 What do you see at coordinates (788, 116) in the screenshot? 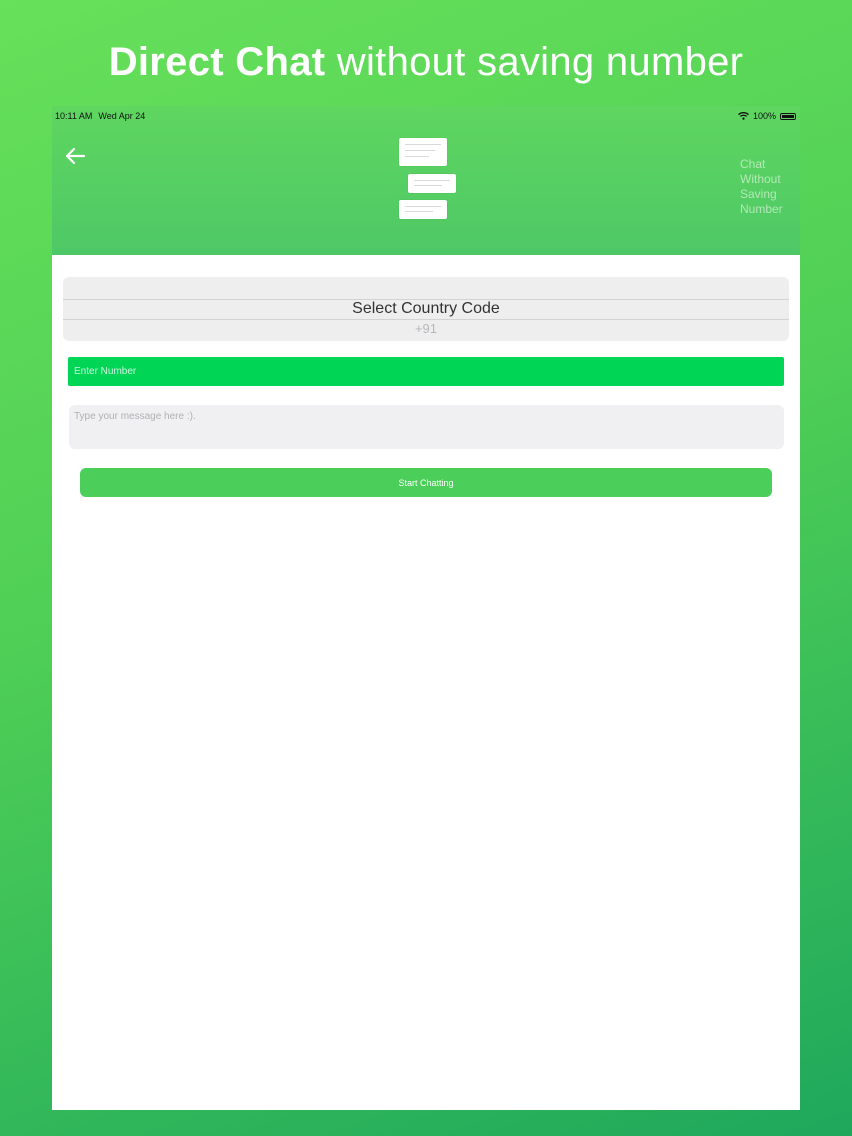
I see `battery-icon` at bounding box center [788, 116].